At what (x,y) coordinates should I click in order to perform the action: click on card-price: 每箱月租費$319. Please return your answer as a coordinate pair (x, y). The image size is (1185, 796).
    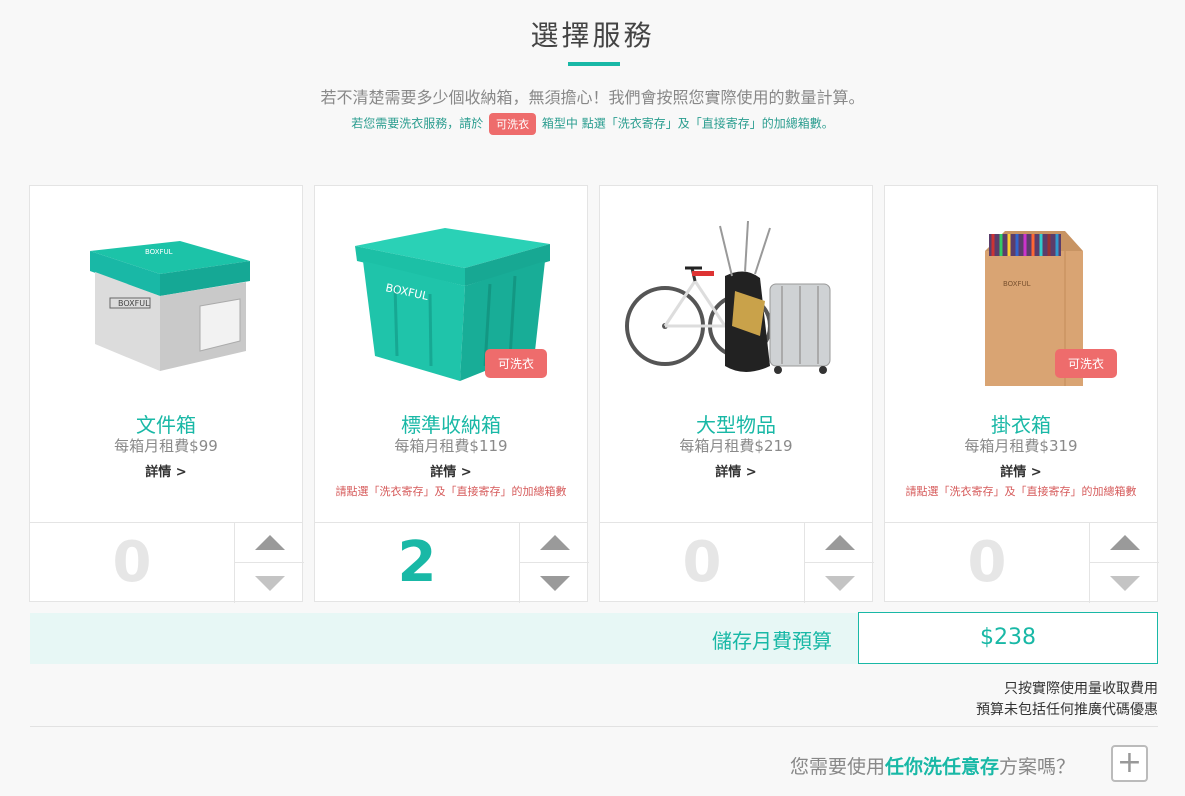
    Looking at the image, I should click on (1021, 446).